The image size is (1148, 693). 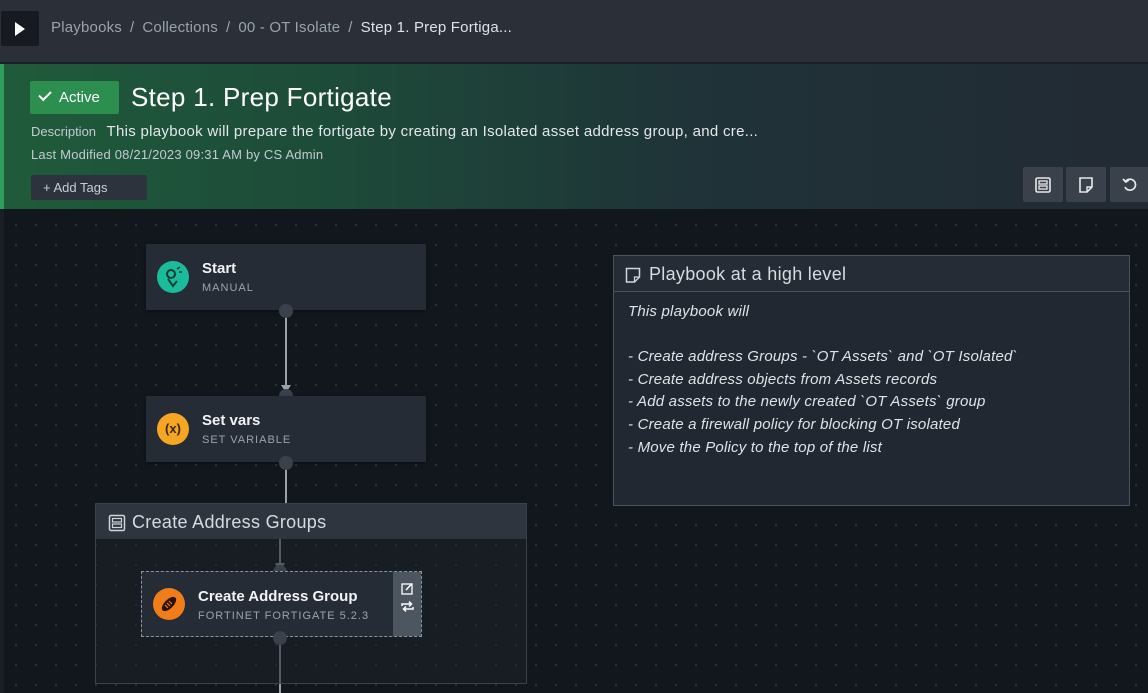 What do you see at coordinates (286, 277) in the screenshot?
I see `start-node: Start MANUAL` at bounding box center [286, 277].